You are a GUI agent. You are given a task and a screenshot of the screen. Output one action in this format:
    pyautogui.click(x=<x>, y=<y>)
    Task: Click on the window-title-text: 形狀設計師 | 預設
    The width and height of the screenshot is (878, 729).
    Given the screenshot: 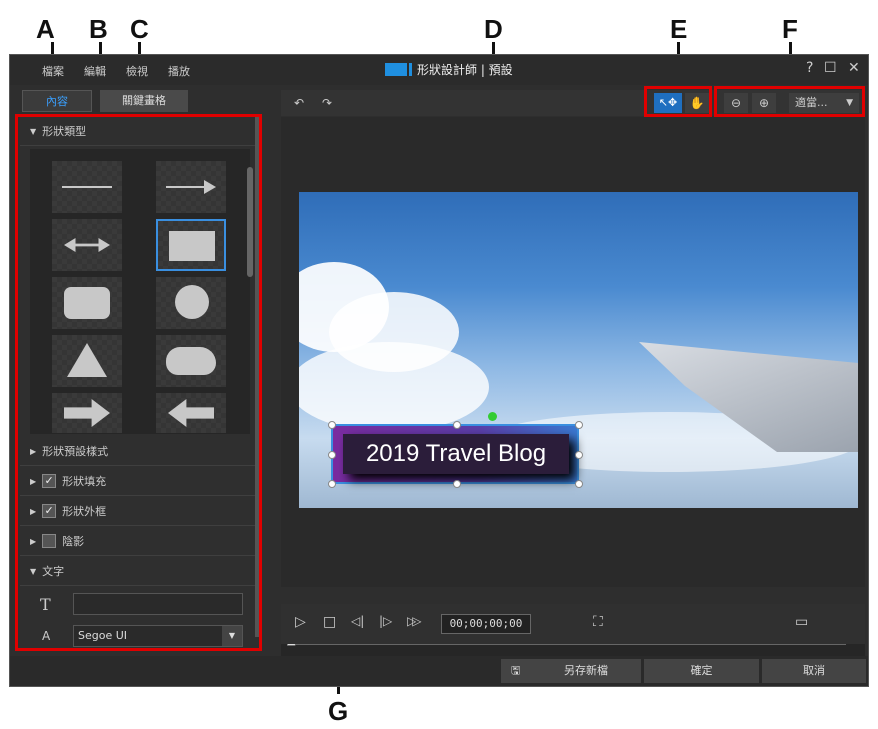 What is the action you would take?
    pyautogui.click(x=465, y=70)
    